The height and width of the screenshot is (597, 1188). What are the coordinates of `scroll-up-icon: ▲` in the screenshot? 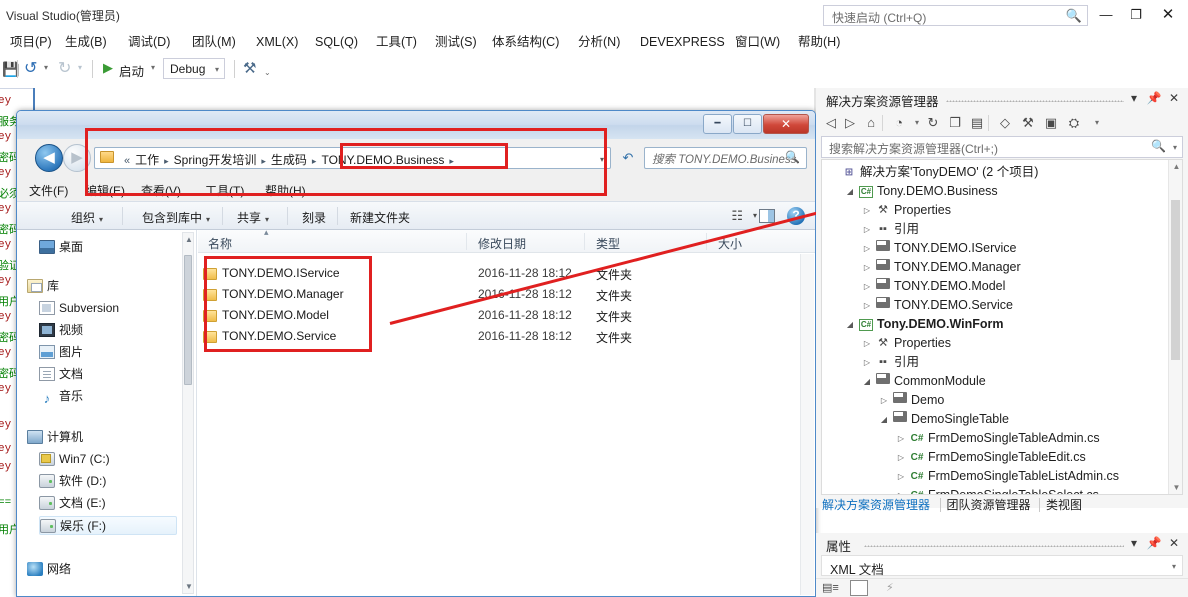 It's located at (189, 239).